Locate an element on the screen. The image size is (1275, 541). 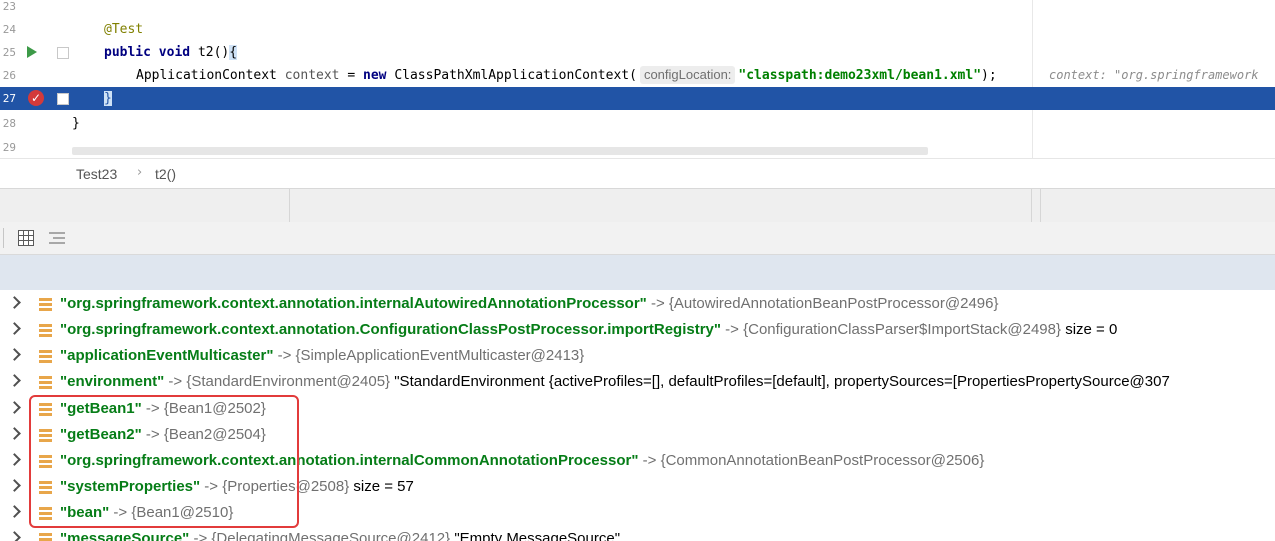
parameter-hint: configLocation: is located at coordinates (687, 75).